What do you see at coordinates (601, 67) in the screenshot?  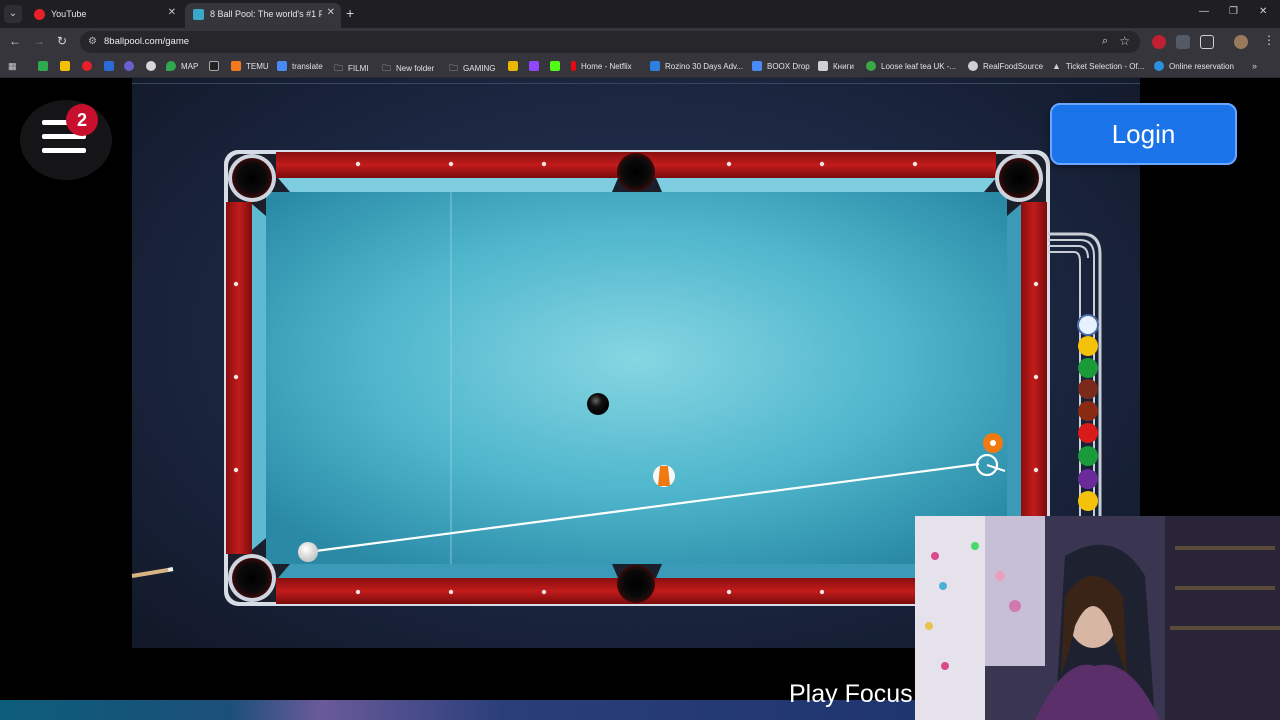 I see `bookmark-netflix: Home - Netflix` at bounding box center [601, 67].